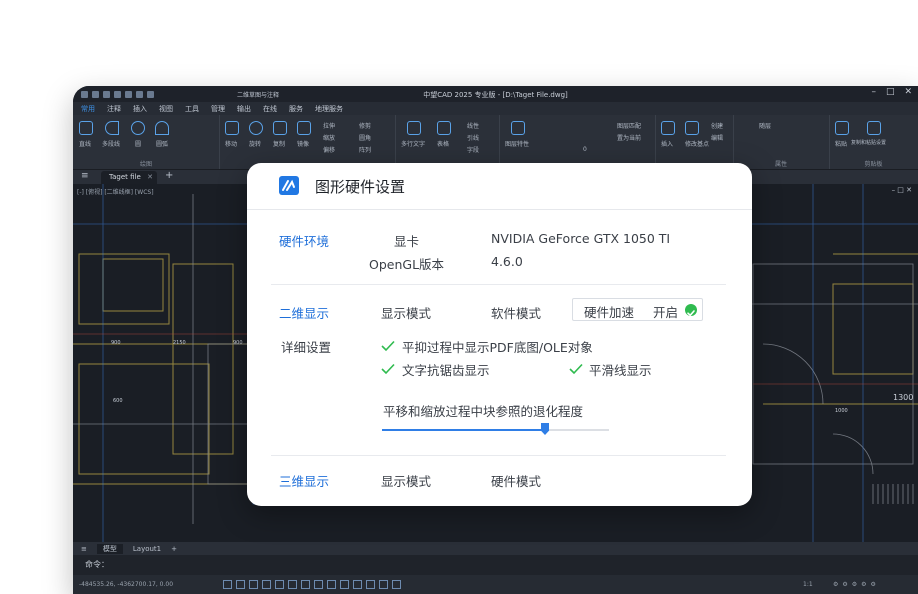 The image size is (918, 594). I want to click on transparency-toggle-icon, so click(331, 584).